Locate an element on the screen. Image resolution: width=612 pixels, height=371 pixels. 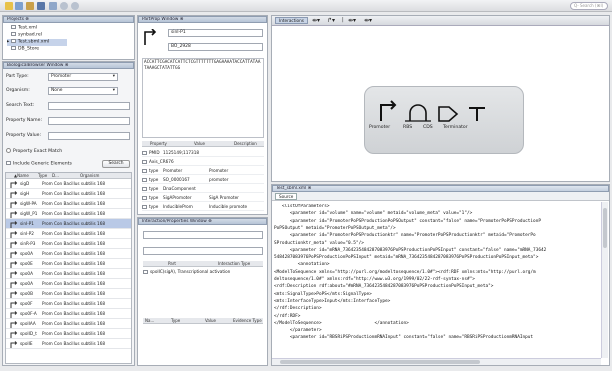
undo-icon is located at coordinates (64, 6).